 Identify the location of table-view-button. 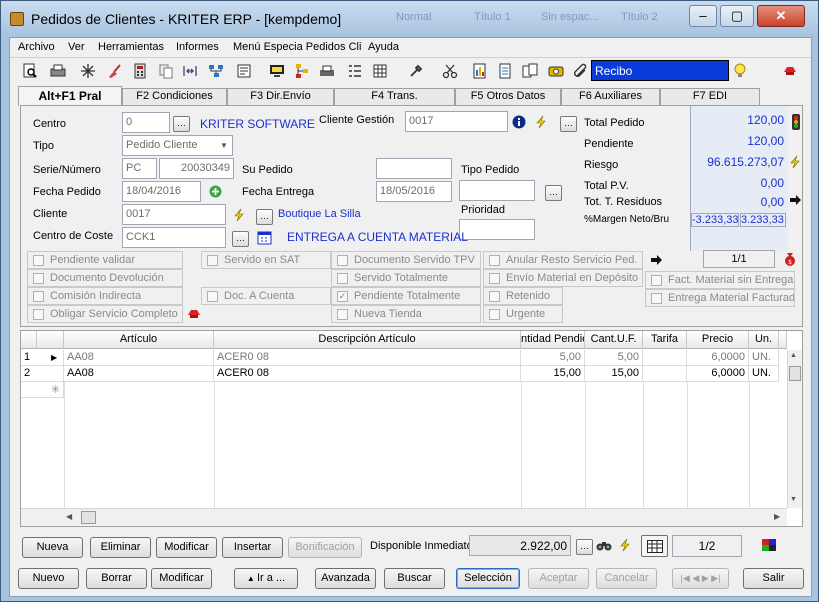
(654, 546).